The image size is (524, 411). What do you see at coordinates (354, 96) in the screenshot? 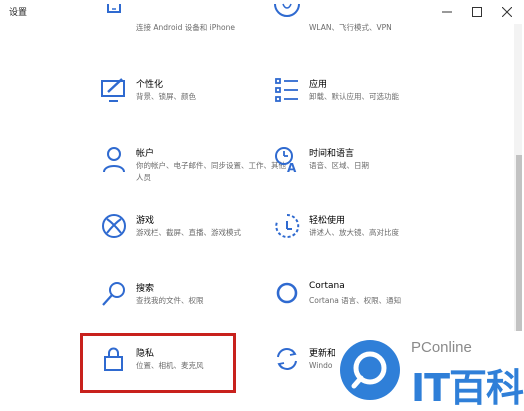
I see `tile-desc: 卸载、默认应用、可选功能` at bounding box center [354, 96].